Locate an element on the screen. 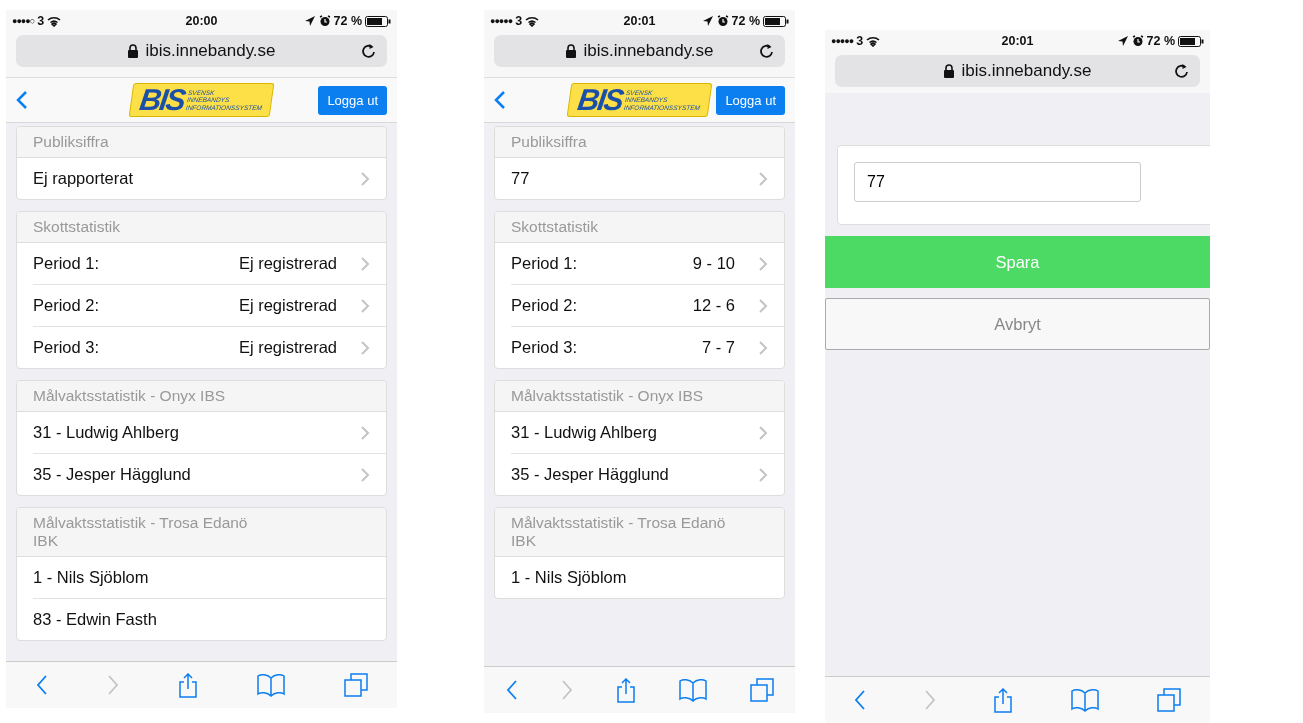 Image resolution: width=1303 pixels, height=723 pixels. row-value: 9 - 10 is located at coordinates (713, 263).